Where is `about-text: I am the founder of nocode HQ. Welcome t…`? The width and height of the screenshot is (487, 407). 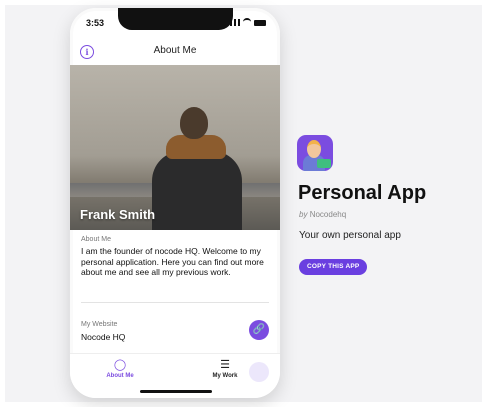 about-text: I am the founder of nocode HQ. Welcome t… is located at coordinates (172, 261).